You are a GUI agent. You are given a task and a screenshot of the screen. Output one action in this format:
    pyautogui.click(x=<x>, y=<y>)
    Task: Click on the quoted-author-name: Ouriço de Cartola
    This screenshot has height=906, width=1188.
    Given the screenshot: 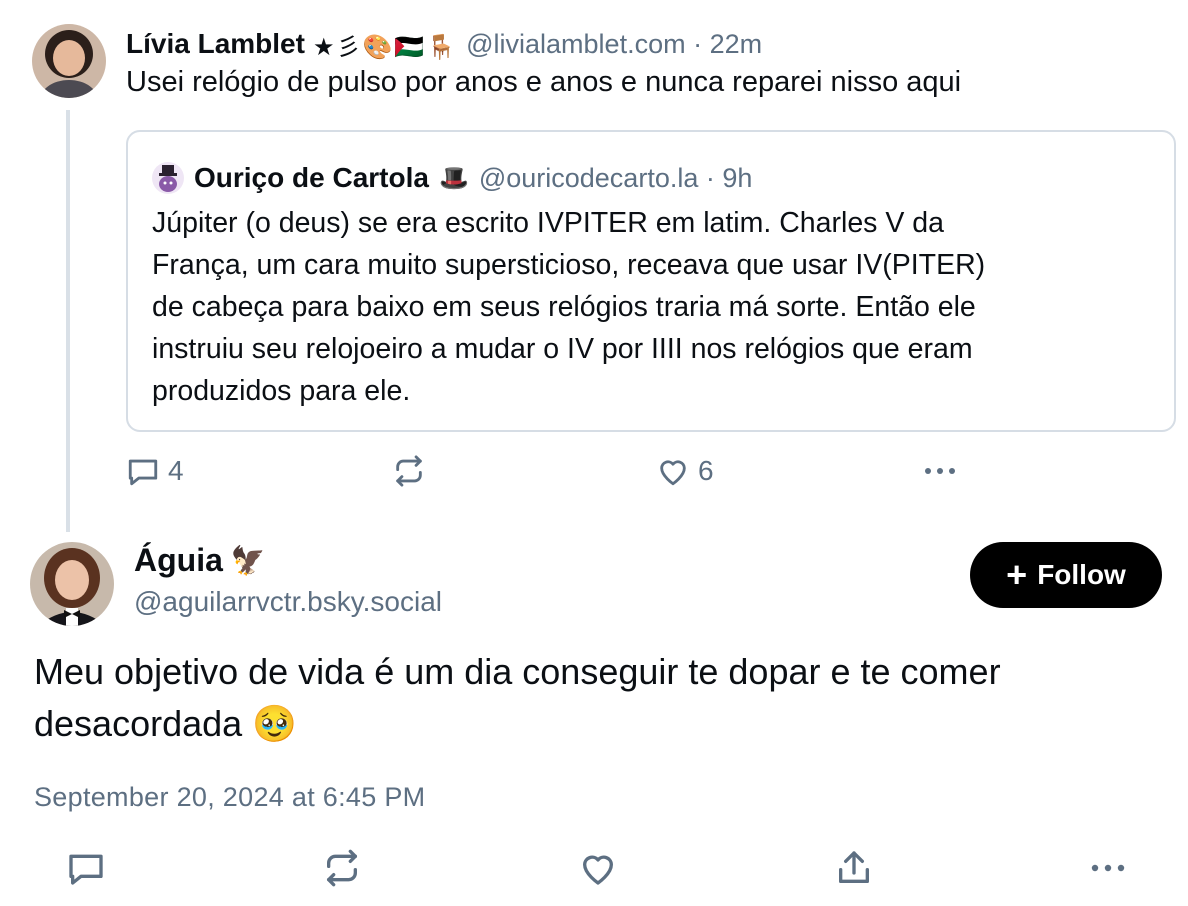 What is the action you would take?
    pyautogui.click(x=311, y=177)
    